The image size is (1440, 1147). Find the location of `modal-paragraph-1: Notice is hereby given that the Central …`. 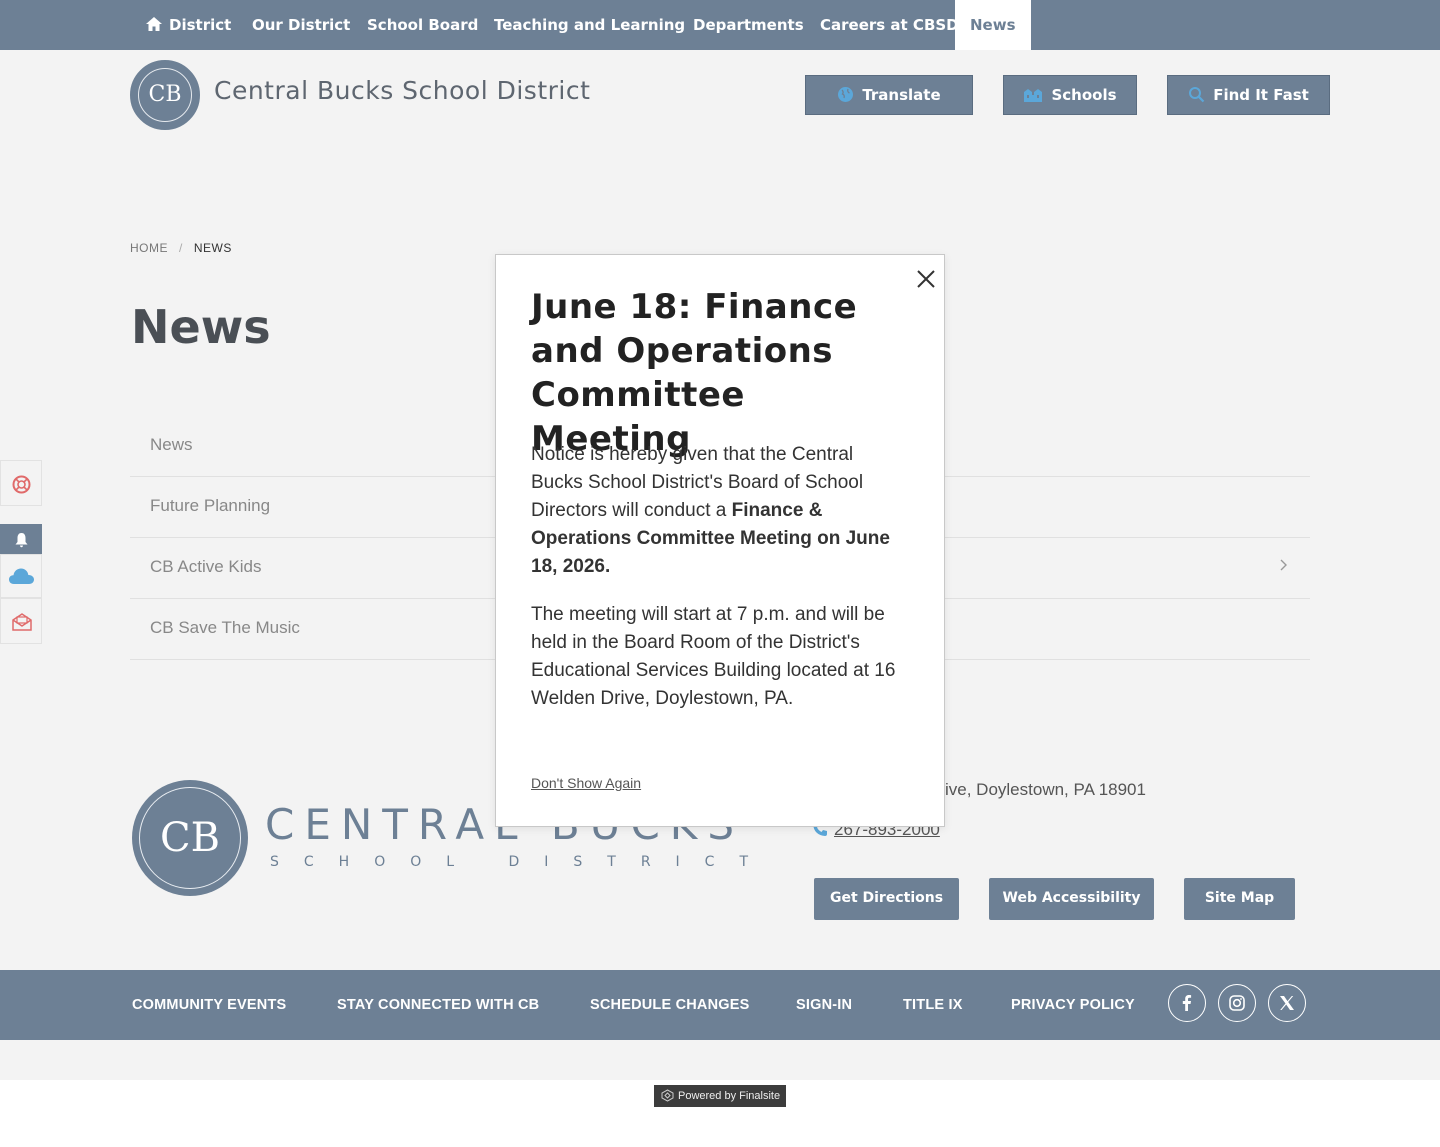

modal-paragraph-1: Notice is hereby given that the Central … is located at coordinates (716, 511).